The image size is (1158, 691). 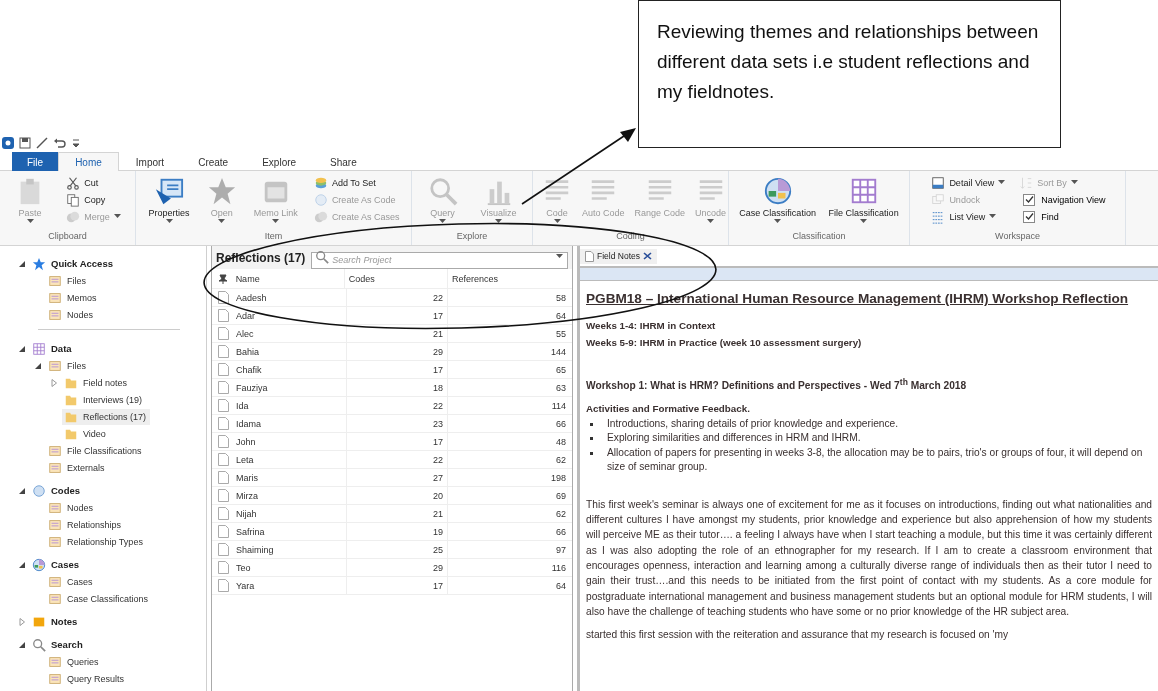 I want to click on ribbon-tab: Explore, so click(x=279, y=161).